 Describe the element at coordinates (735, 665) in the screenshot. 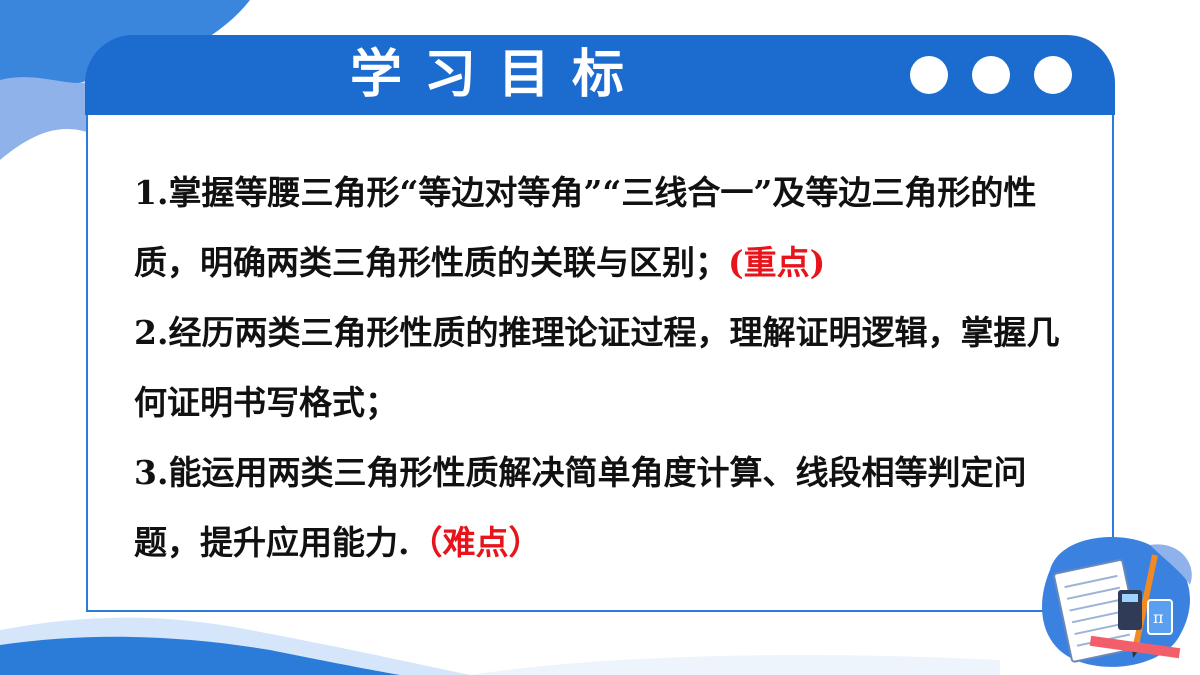

I see `bottom-band` at that location.